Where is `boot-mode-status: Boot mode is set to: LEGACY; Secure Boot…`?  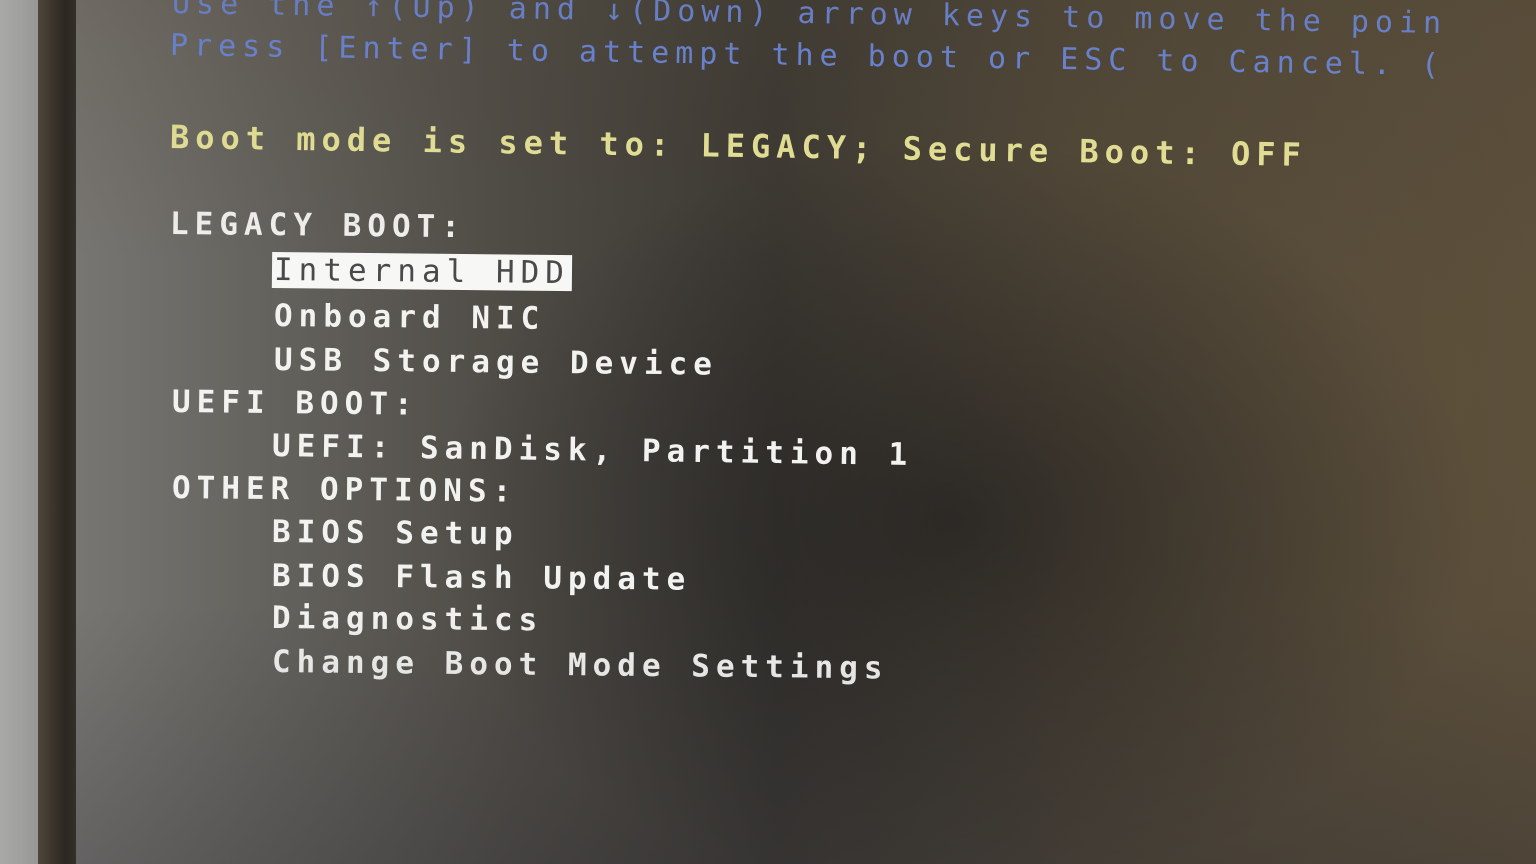 boot-mode-status: Boot mode is set to: LEGACY; Secure Boot… is located at coordinates (738, 146).